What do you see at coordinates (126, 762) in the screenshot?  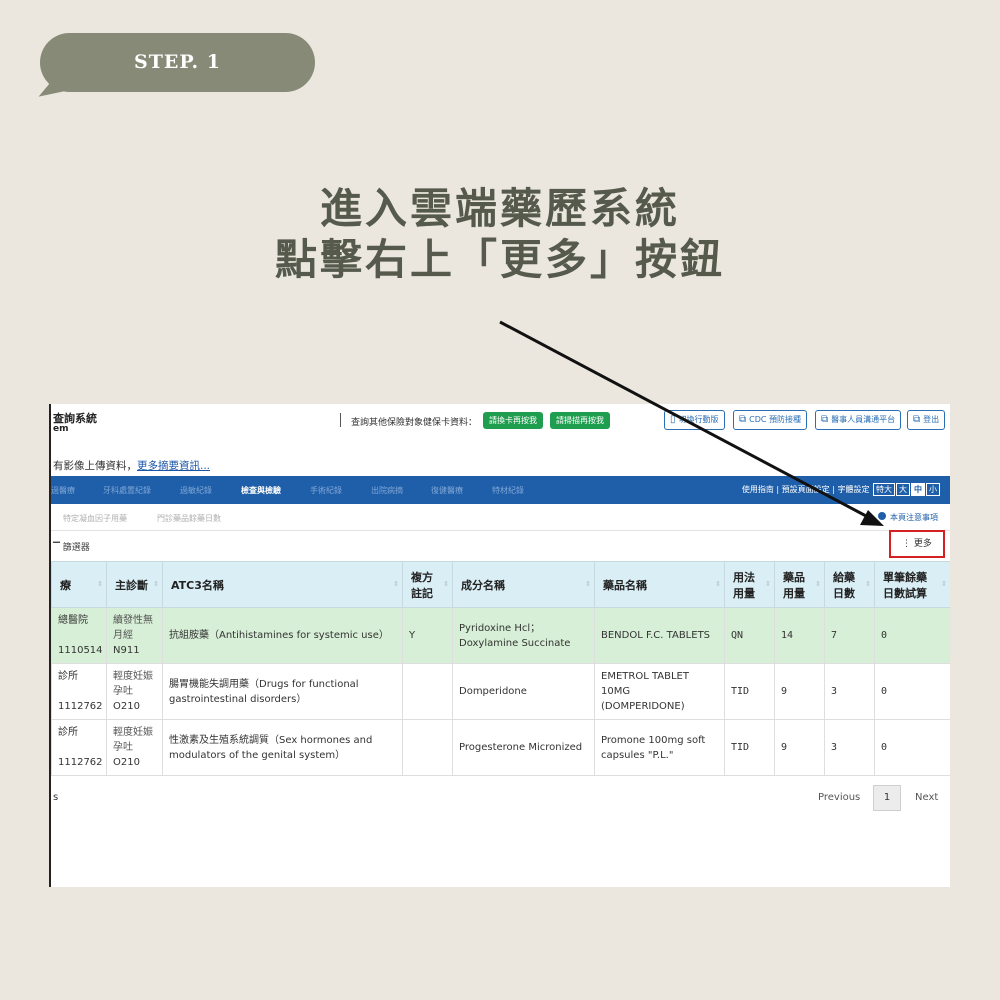 I see `diagnosis-code: O210` at bounding box center [126, 762].